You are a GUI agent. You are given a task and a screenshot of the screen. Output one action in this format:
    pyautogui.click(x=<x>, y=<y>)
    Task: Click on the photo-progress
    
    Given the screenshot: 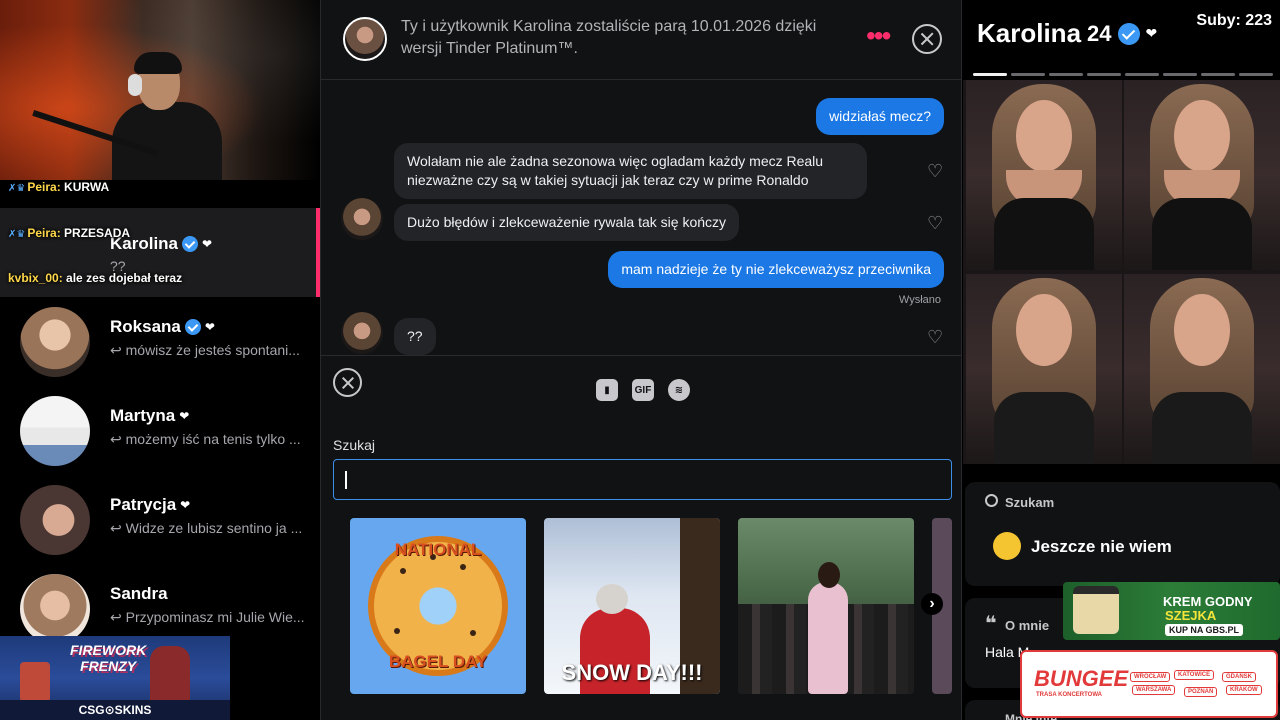 What is the action you would take?
    pyautogui.click(x=1123, y=74)
    